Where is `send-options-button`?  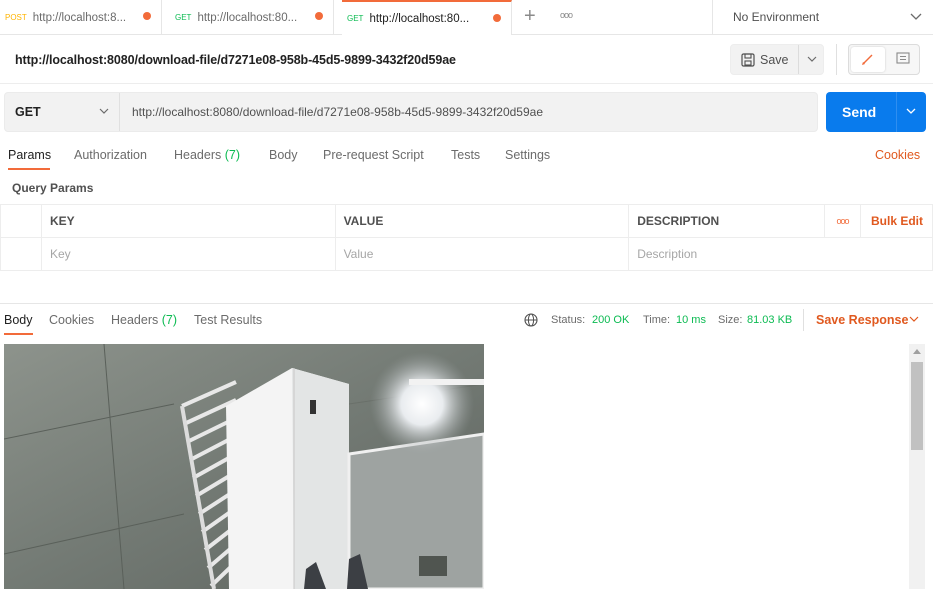
send-options-button is located at coordinates (911, 112).